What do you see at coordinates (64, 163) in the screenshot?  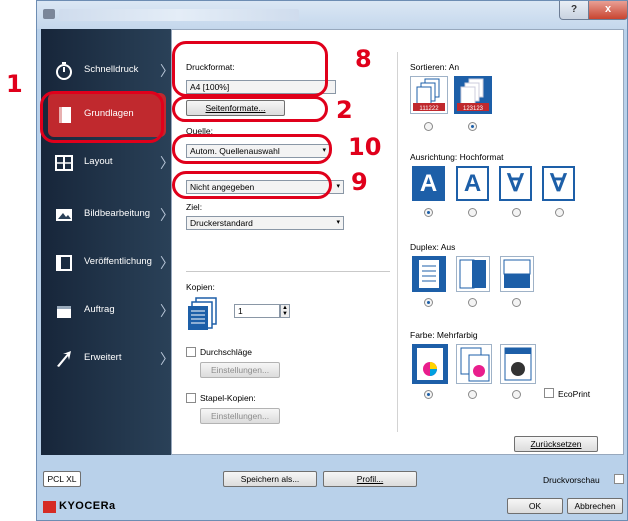 I see `layout-icon` at bounding box center [64, 163].